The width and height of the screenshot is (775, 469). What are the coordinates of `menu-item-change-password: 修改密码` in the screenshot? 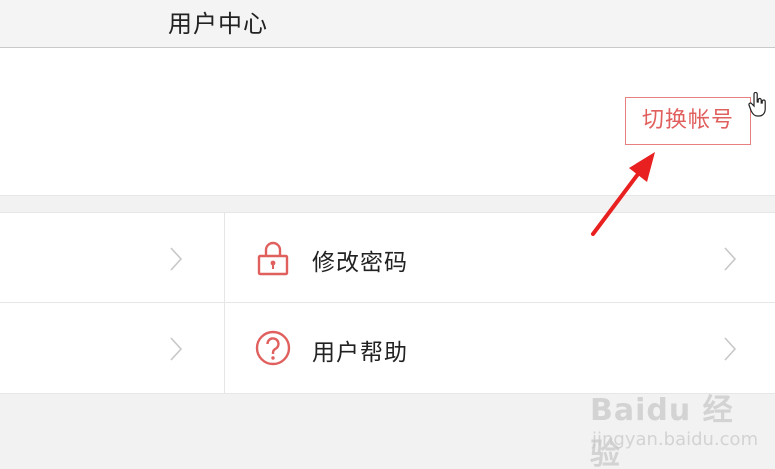 It's located at (500, 258).